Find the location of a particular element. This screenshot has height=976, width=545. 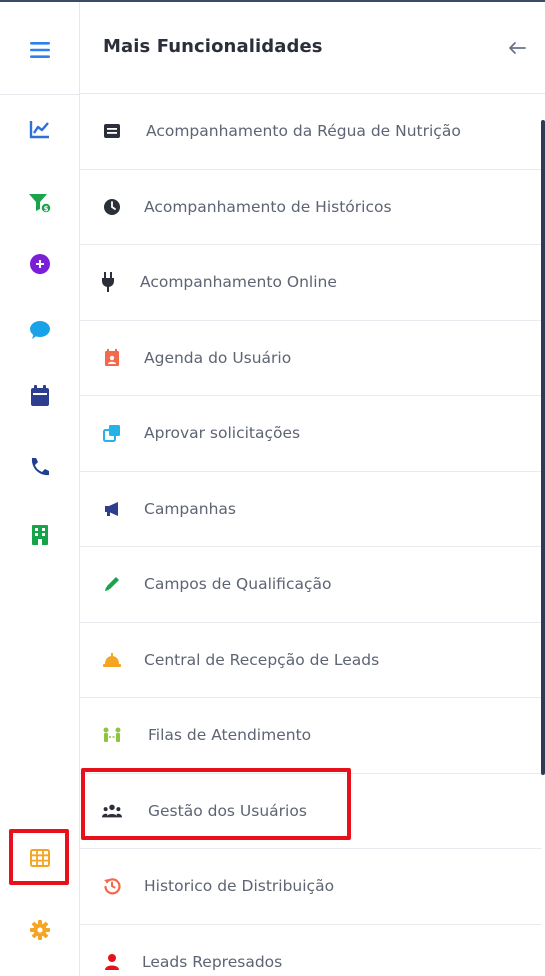

list-item-label: Historico de Distribuição is located at coordinates (239, 886).